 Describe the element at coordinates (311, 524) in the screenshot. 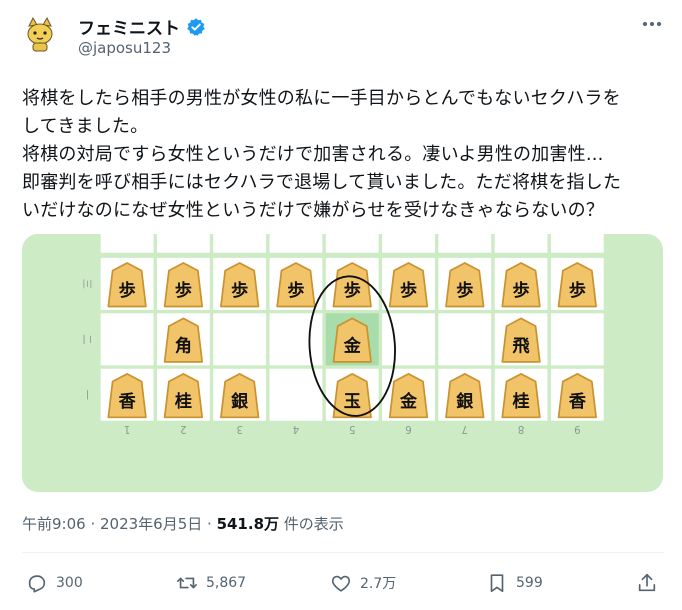

I see `view-count-suffix: 件の表示` at that location.